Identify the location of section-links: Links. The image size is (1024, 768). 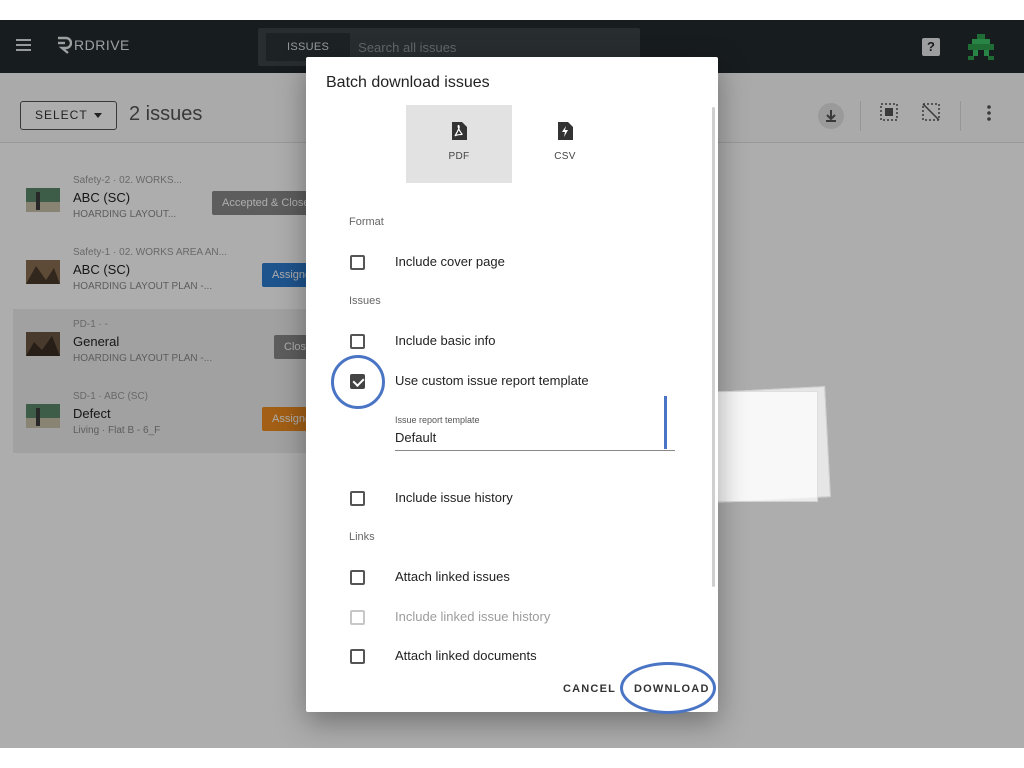
(362, 537).